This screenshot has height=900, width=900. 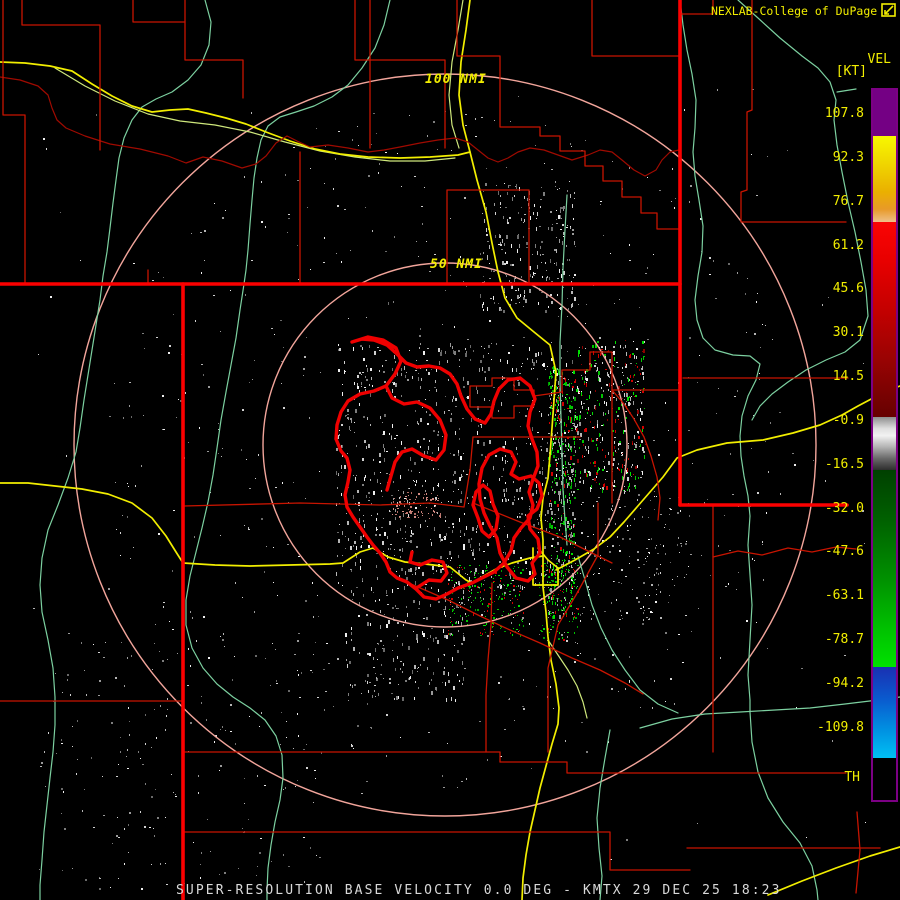 I want to click on brand: NEXLAB-College of DuPage, so click(x=804, y=10).